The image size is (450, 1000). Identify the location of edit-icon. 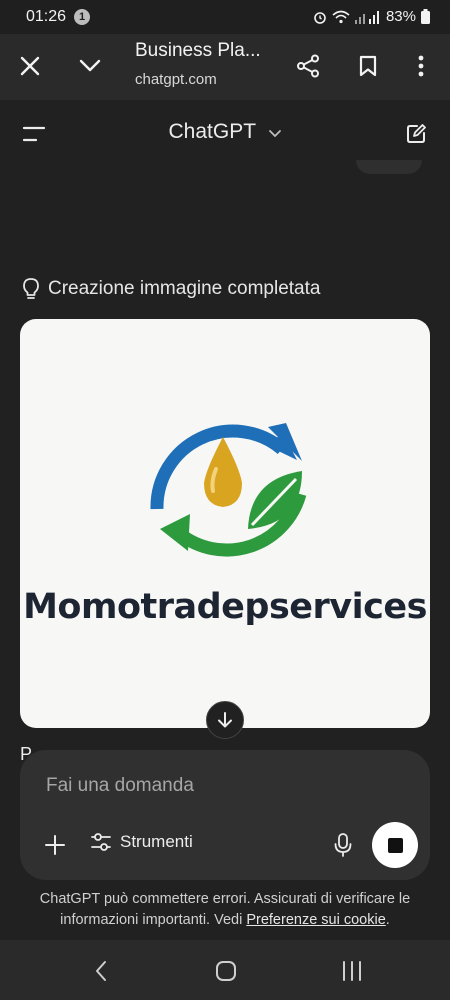
(416, 133).